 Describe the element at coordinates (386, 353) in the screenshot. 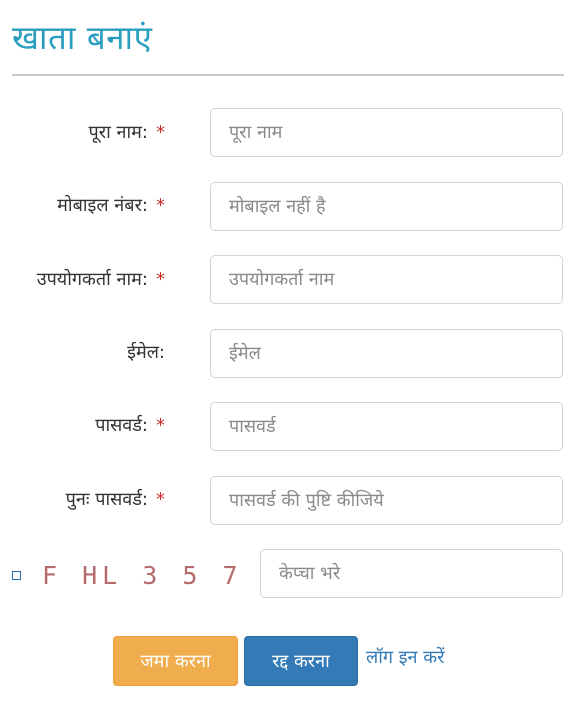

I see `email-input` at that location.